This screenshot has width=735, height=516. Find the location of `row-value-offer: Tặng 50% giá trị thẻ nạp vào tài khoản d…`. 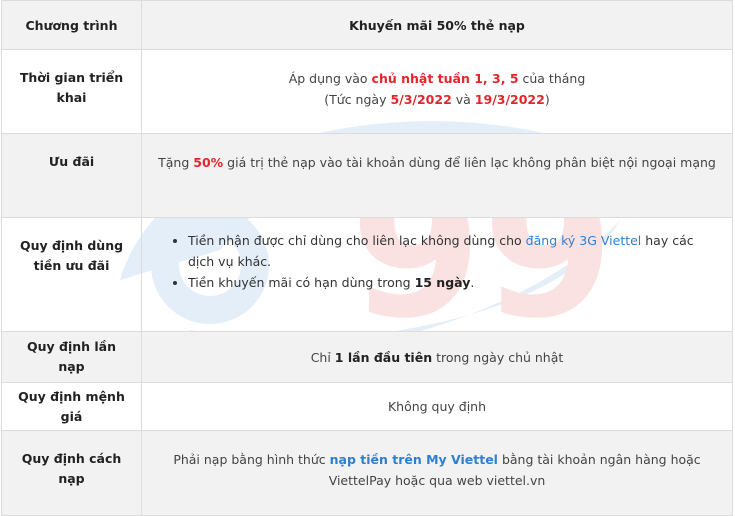

row-value-offer: Tặng 50% giá trị thẻ nạp vào tài khoản d… is located at coordinates (437, 175).